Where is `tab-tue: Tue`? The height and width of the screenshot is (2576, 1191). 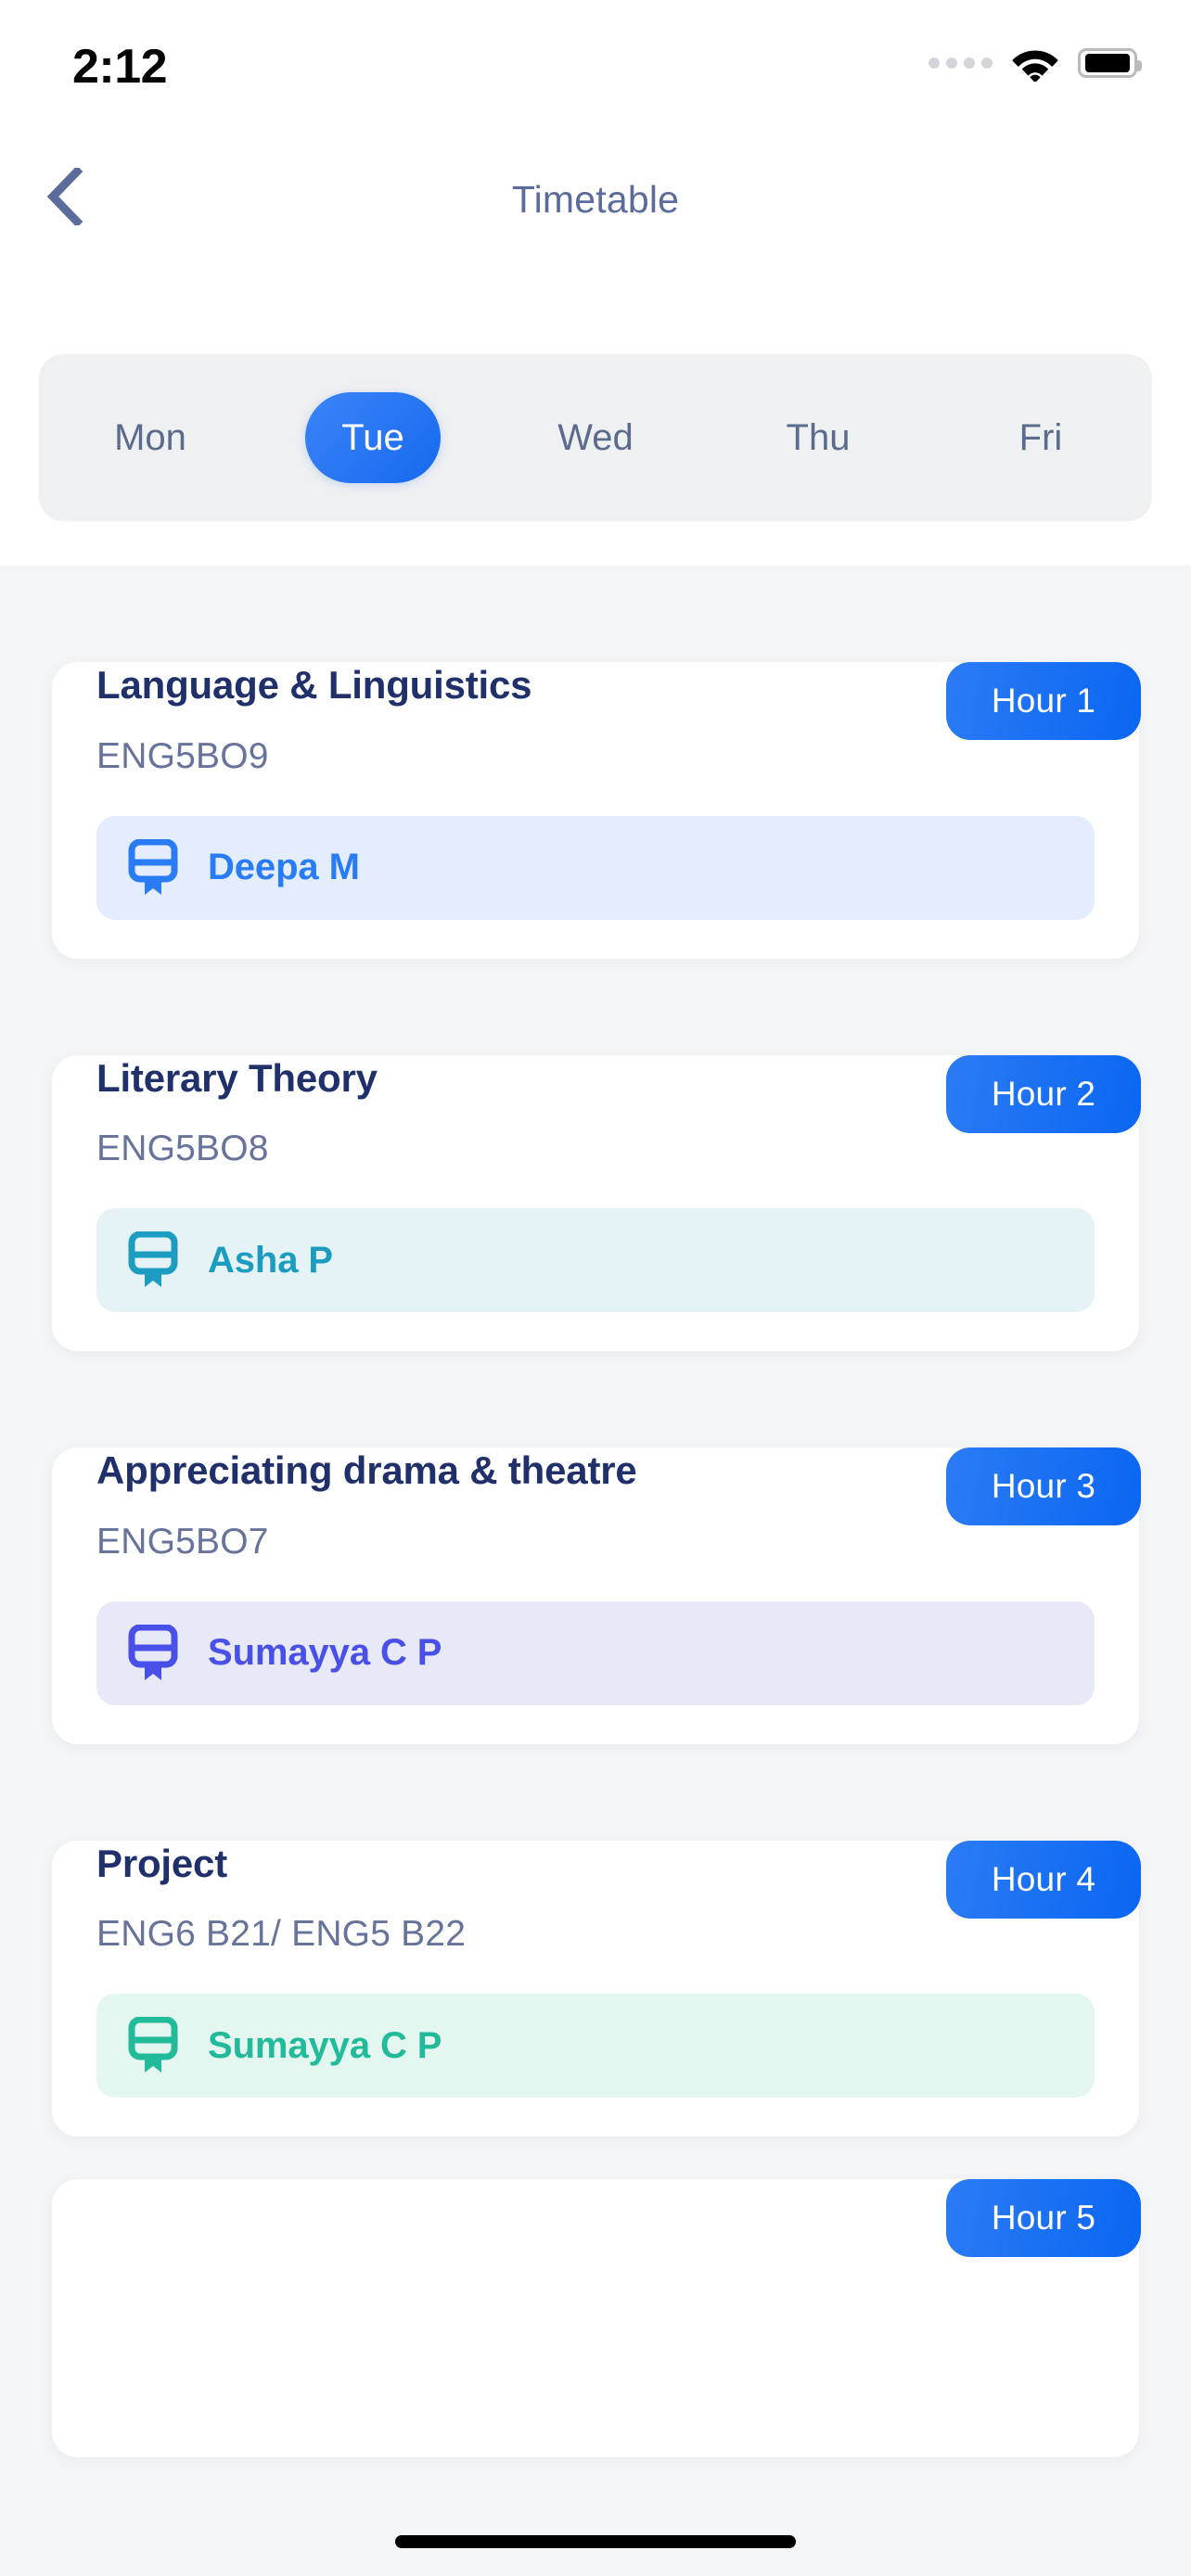 tab-tue: Tue is located at coordinates (373, 437).